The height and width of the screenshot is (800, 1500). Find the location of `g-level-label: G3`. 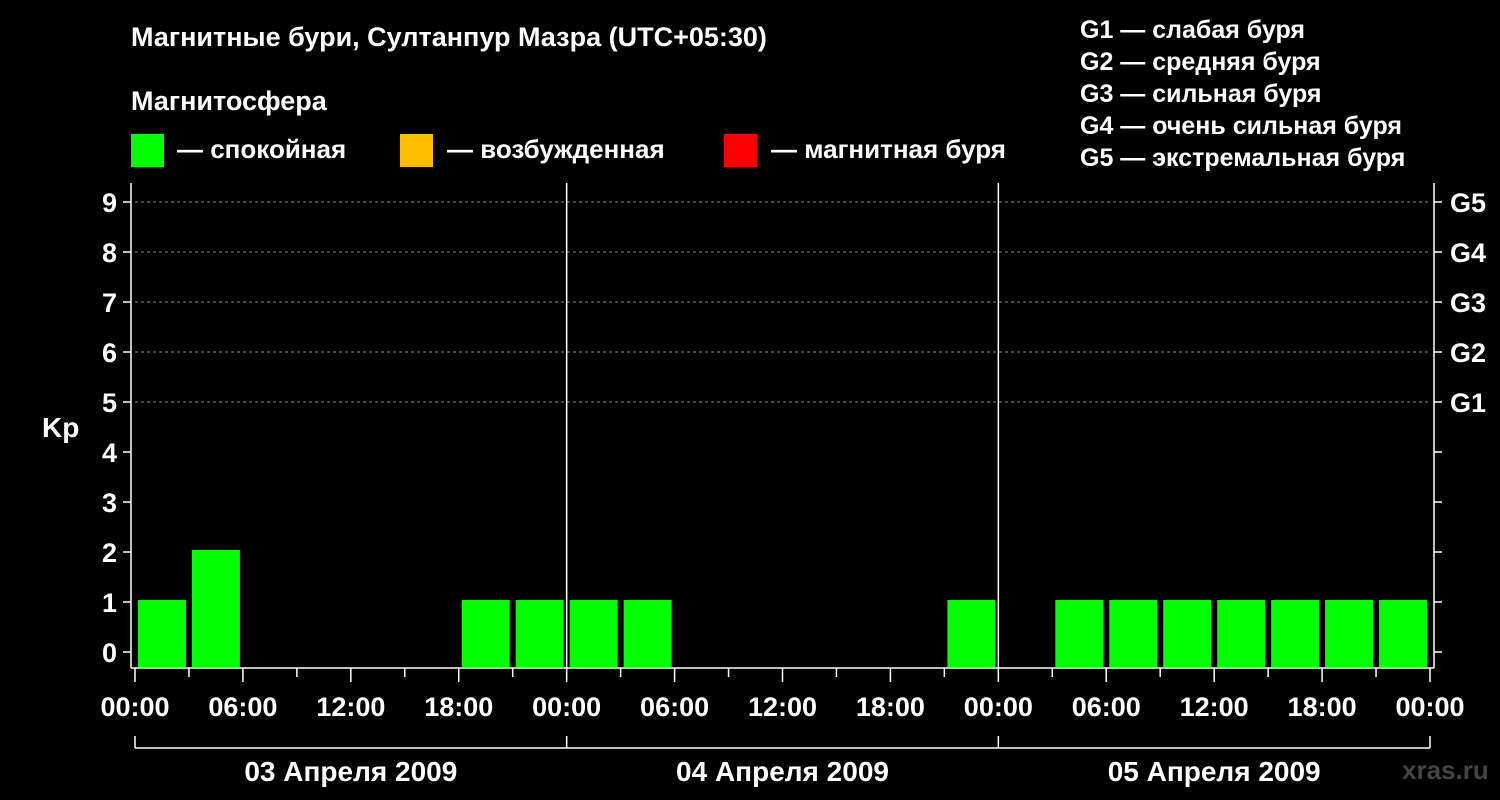

g-level-label: G3 is located at coordinates (1468, 303).